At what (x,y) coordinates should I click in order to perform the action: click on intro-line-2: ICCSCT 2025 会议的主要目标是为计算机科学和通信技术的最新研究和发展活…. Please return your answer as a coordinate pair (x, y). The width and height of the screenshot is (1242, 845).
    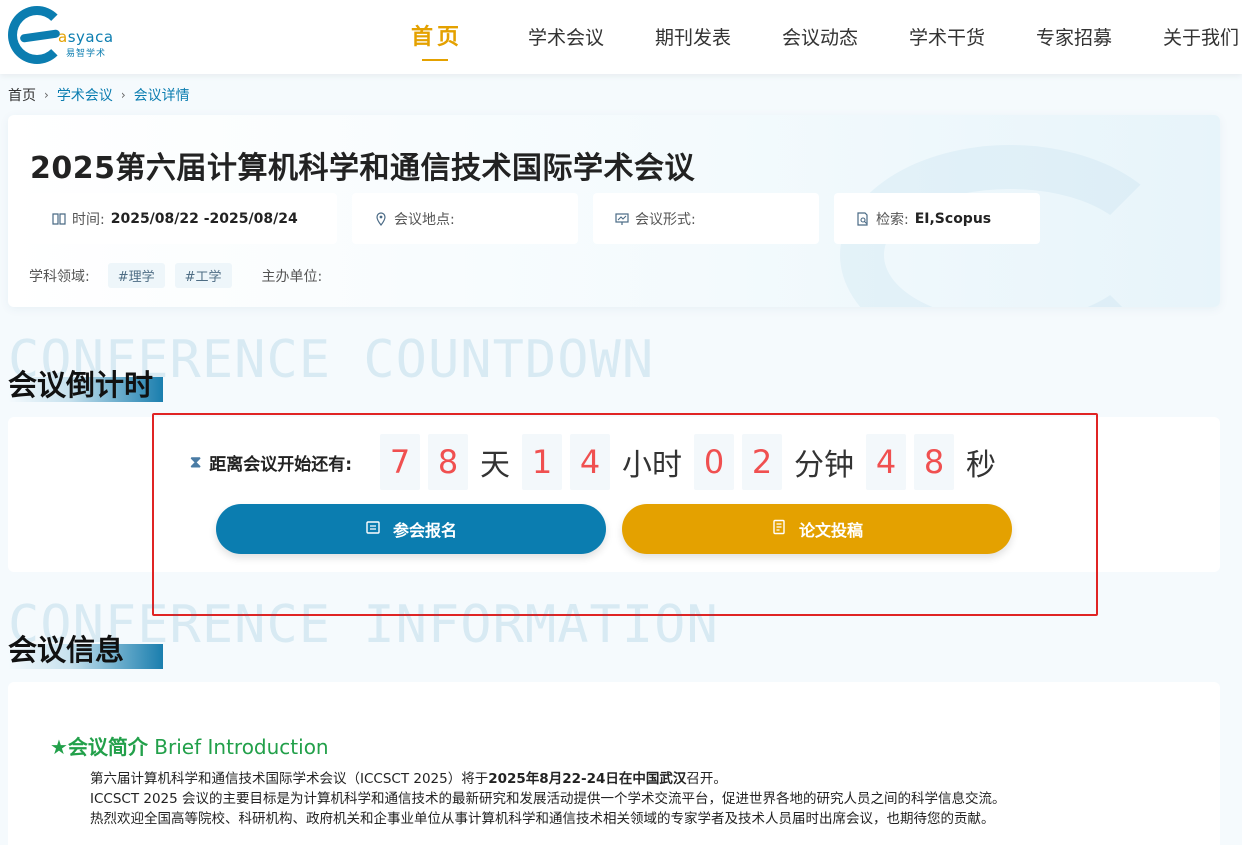
    Looking at the image, I should click on (548, 799).